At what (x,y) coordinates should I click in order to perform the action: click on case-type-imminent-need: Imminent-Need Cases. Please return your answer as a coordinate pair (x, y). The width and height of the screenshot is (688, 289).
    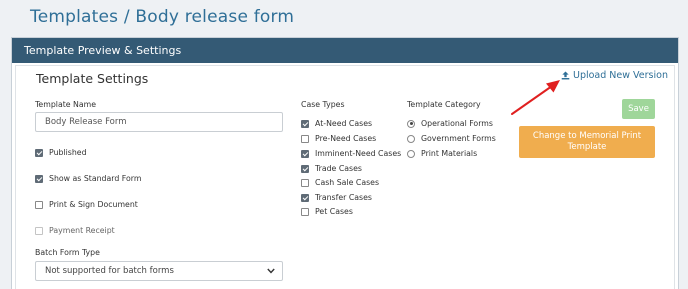
    Looking at the image, I should click on (351, 153).